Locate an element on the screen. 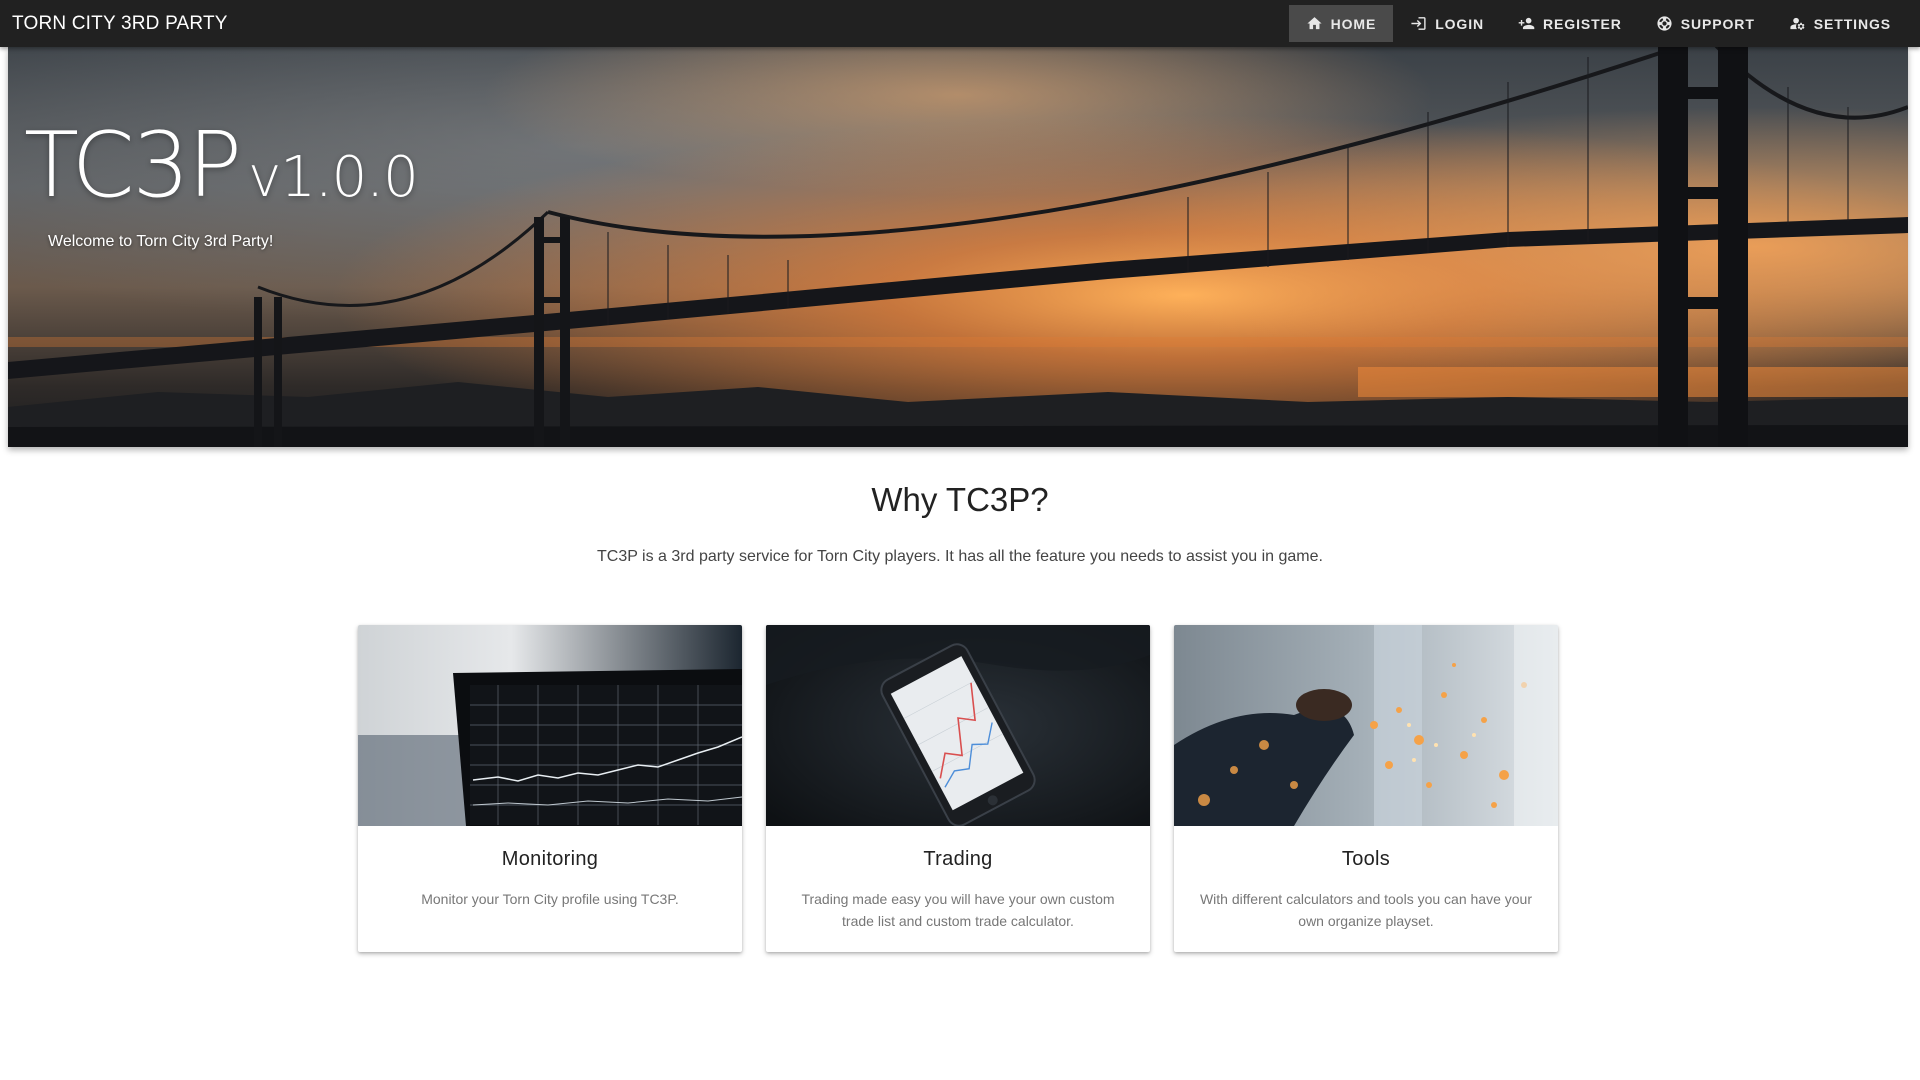  nav-support: SUPPORT is located at coordinates (1705, 23).